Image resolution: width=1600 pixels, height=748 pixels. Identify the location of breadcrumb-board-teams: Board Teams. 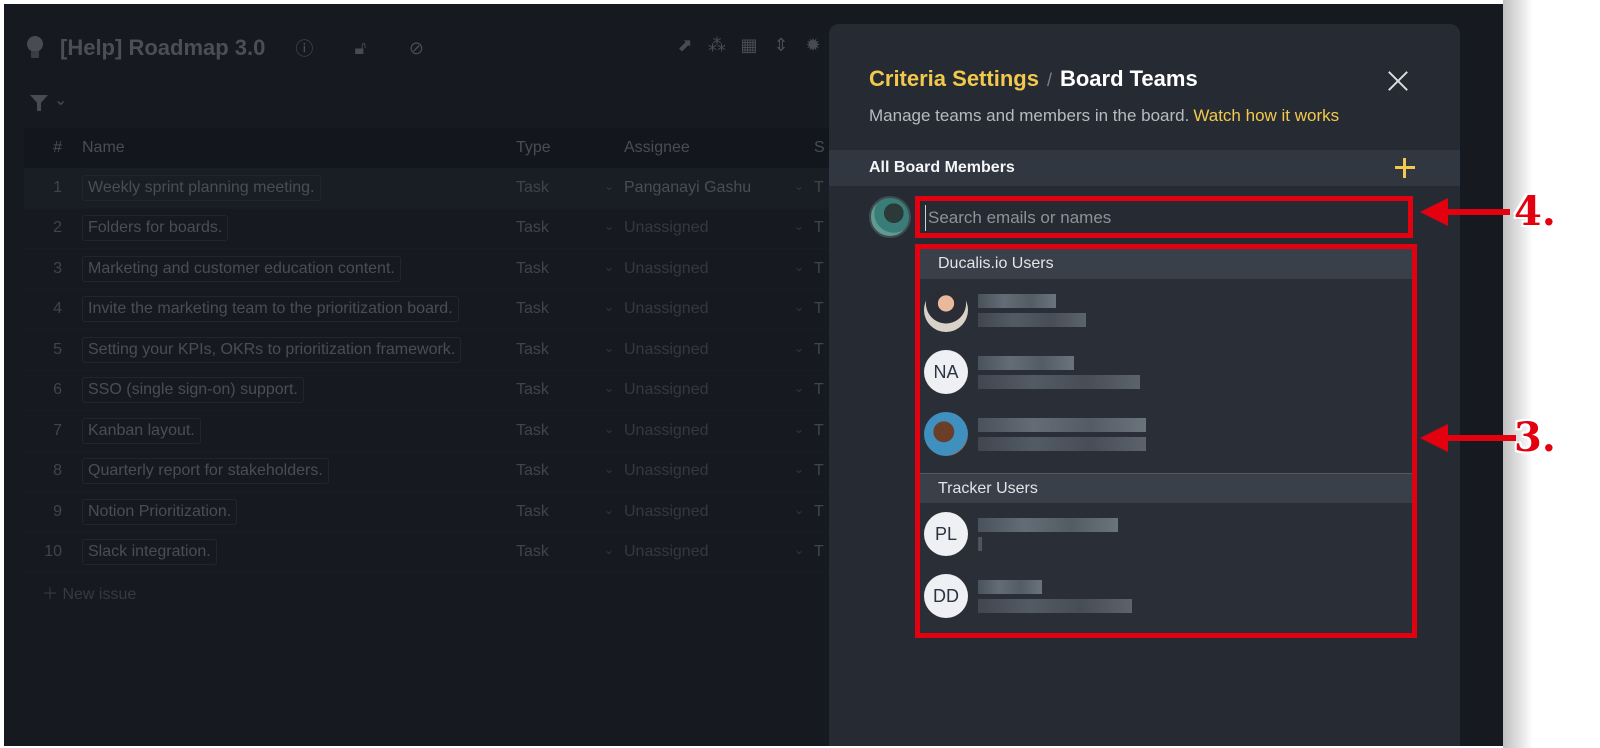
(1128, 78).